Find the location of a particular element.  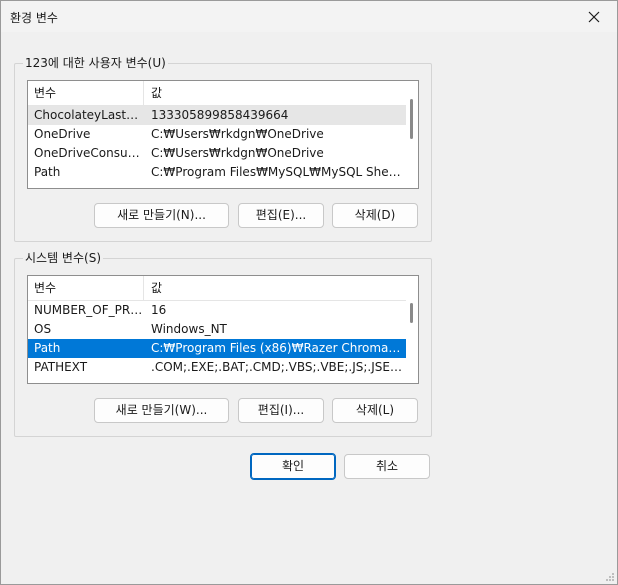

variable-name: OS is located at coordinates (43, 329).